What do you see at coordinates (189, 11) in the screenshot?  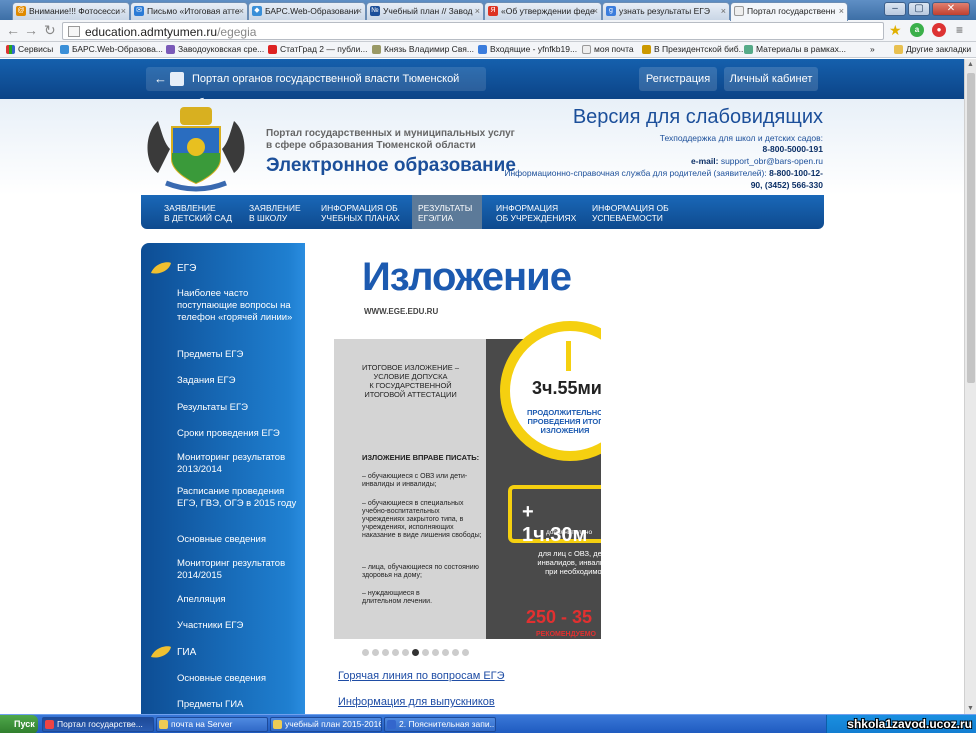 I see `tab-1: ✉ Письмо «Итоговая атте ×` at bounding box center [189, 11].